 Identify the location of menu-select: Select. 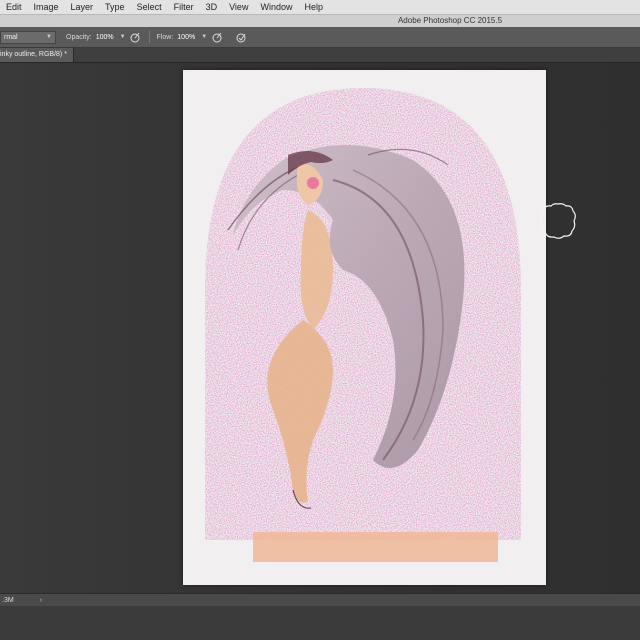
(149, 7).